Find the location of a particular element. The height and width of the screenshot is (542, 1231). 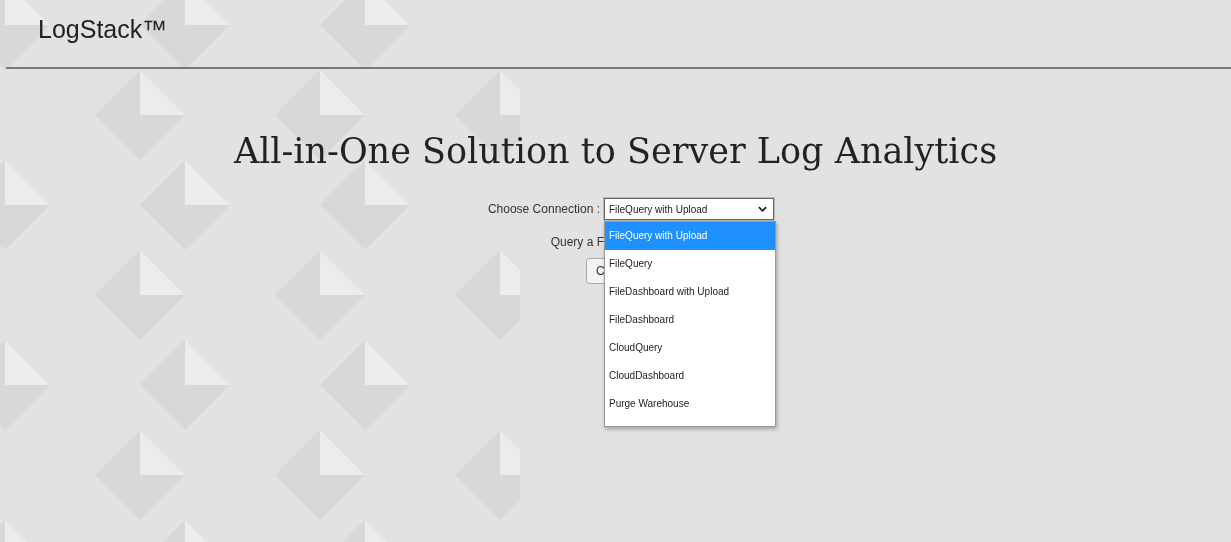

dropdown-option: FileQuery is located at coordinates (690, 264).